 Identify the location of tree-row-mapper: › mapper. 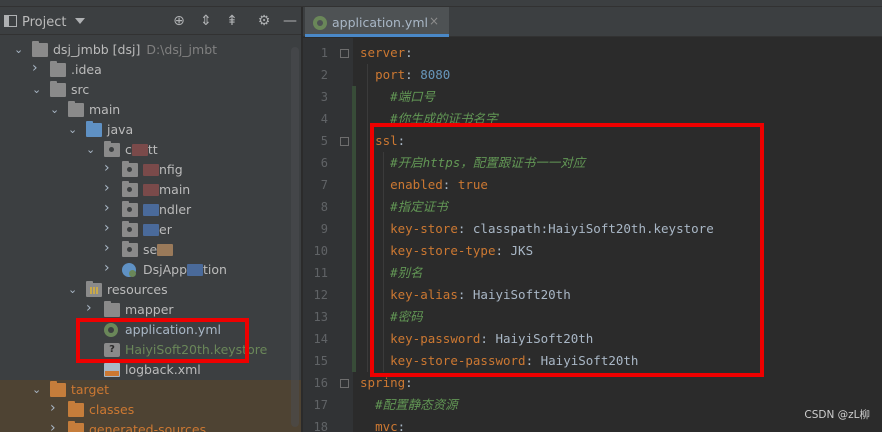
(150, 310).